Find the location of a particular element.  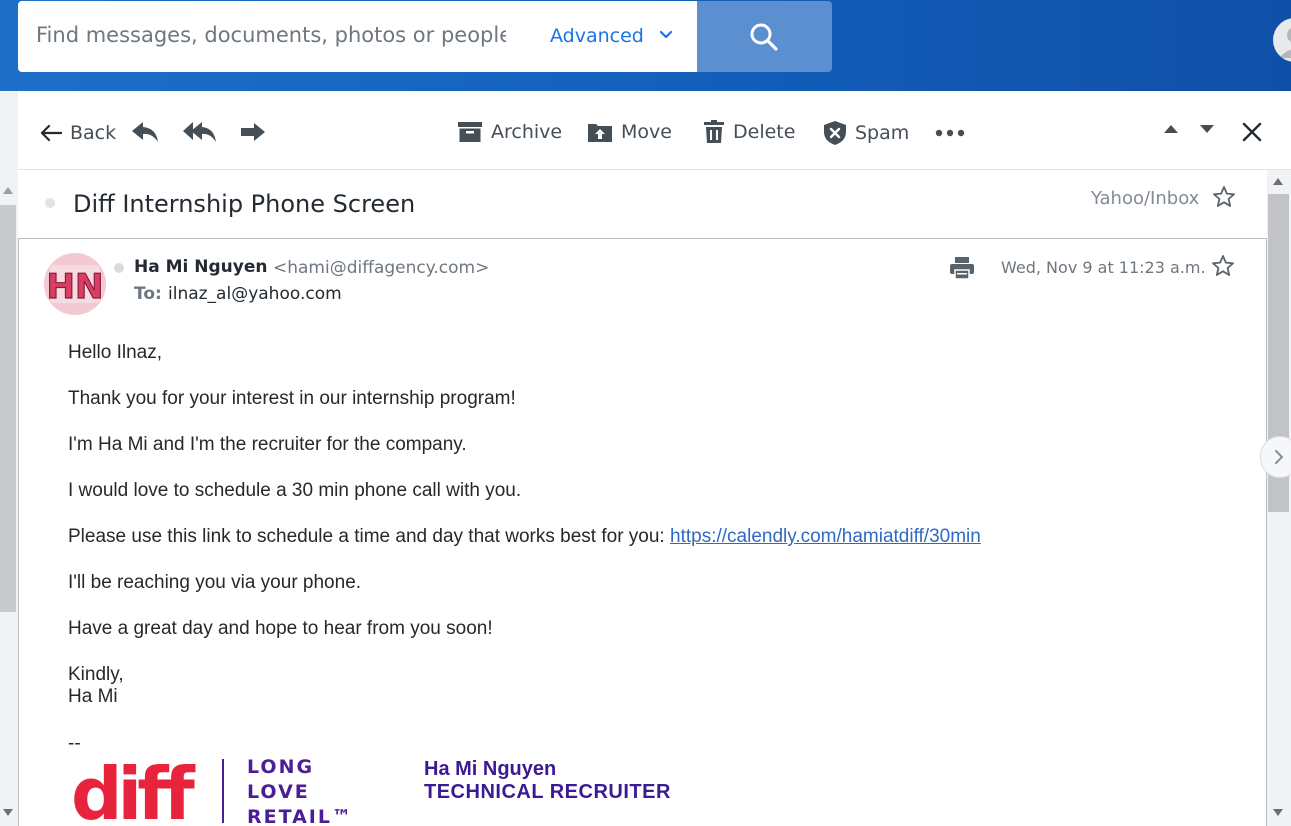

close-button is located at coordinates (1252, 132).